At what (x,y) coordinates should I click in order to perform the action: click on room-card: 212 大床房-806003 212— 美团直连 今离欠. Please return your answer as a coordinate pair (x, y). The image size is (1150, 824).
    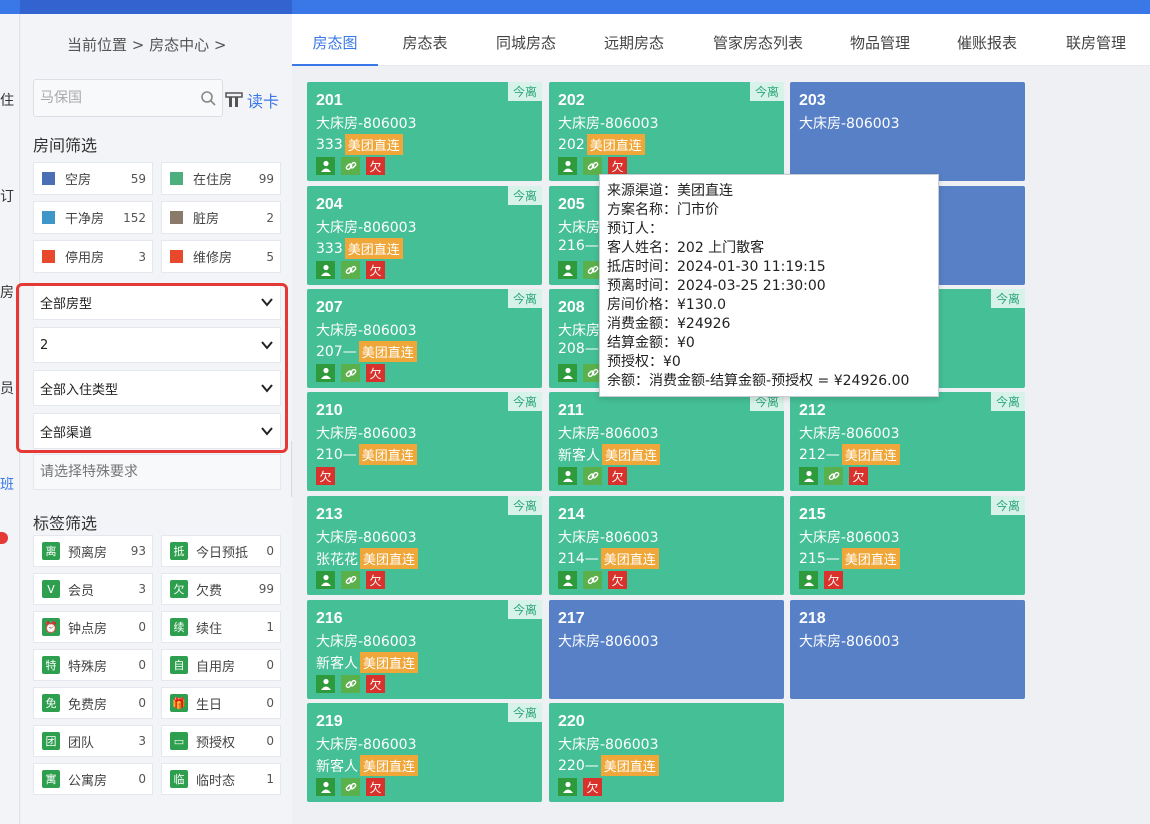
    Looking at the image, I should click on (907, 441).